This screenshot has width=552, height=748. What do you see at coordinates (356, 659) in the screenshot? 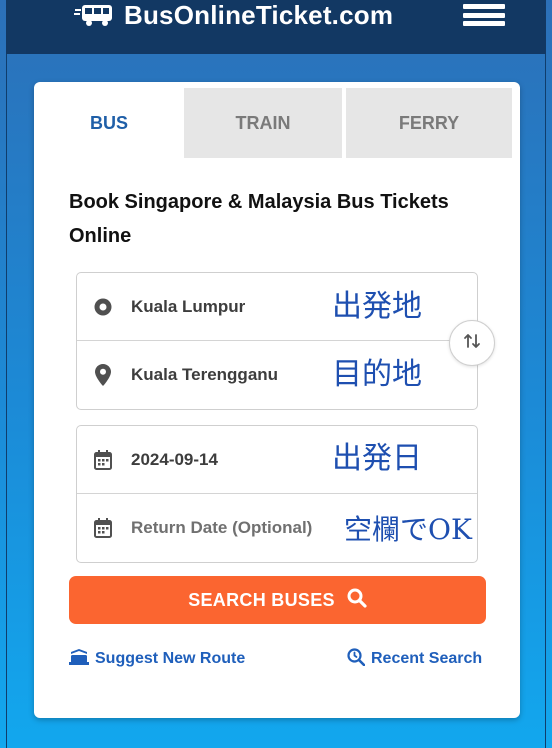
I see `recent-search-icon` at bounding box center [356, 659].